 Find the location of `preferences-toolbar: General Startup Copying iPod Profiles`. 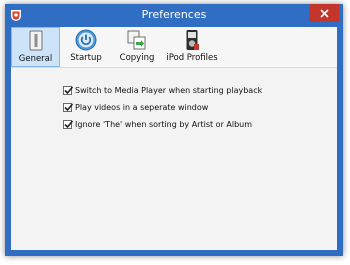

preferences-toolbar: General Startup Copying iPod Profiles is located at coordinates (174, 47).